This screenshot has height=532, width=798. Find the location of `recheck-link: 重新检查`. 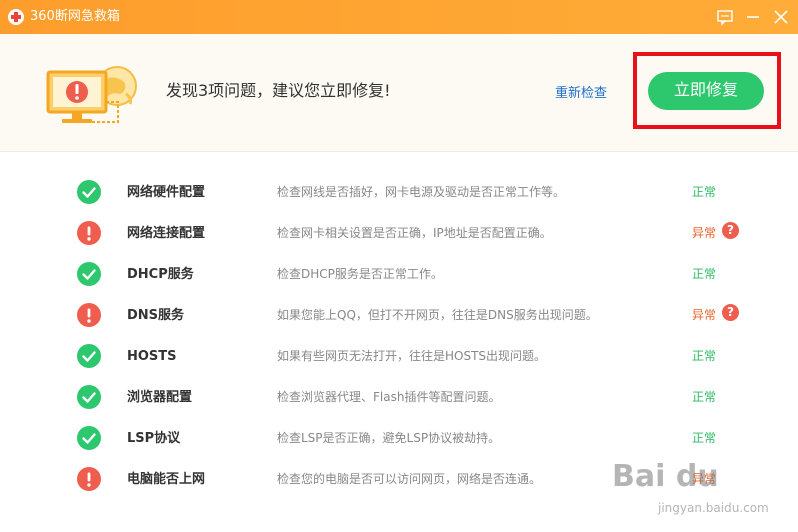

recheck-link: 重新检查 is located at coordinates (581, 94).